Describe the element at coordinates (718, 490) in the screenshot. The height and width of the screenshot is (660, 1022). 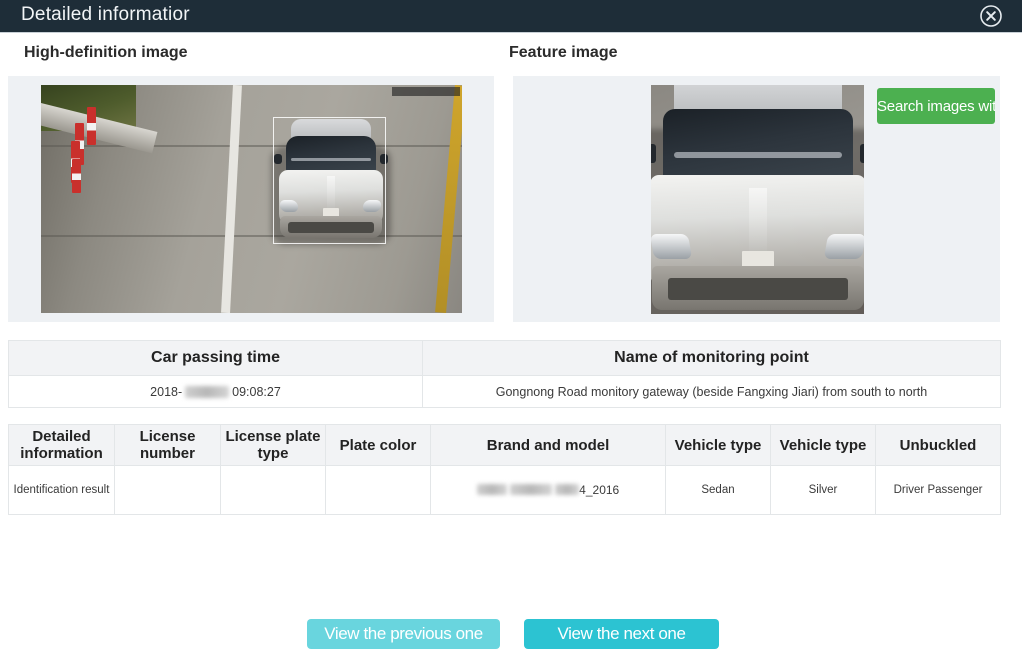
I see `cell-vehicle-type: Sedan` at that location.